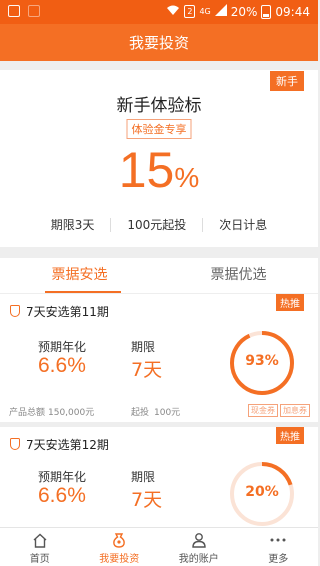 Image resolution: width=320 pixels, height=566 pixels. Describe the element at coordinates (71, 413) in the screenshot. I see `total-value: 150,000元` at that location.